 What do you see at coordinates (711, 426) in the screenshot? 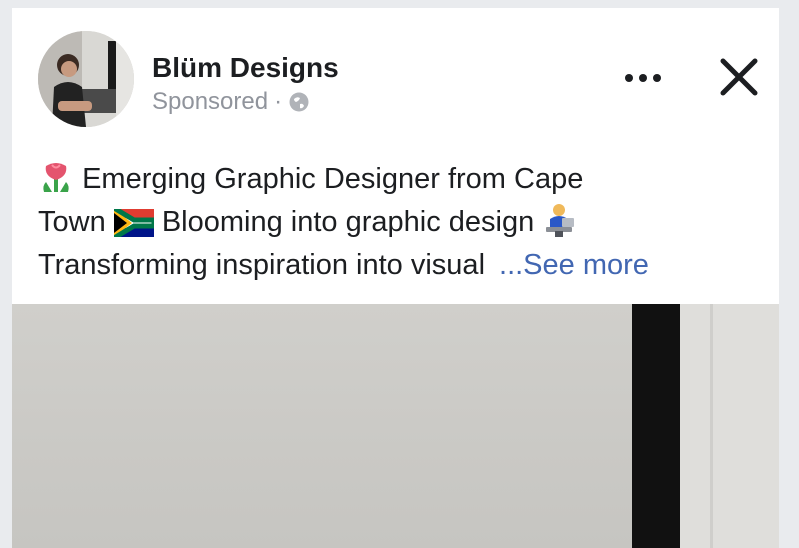
I see `image-door-edge` at bounding box center [711, 426].